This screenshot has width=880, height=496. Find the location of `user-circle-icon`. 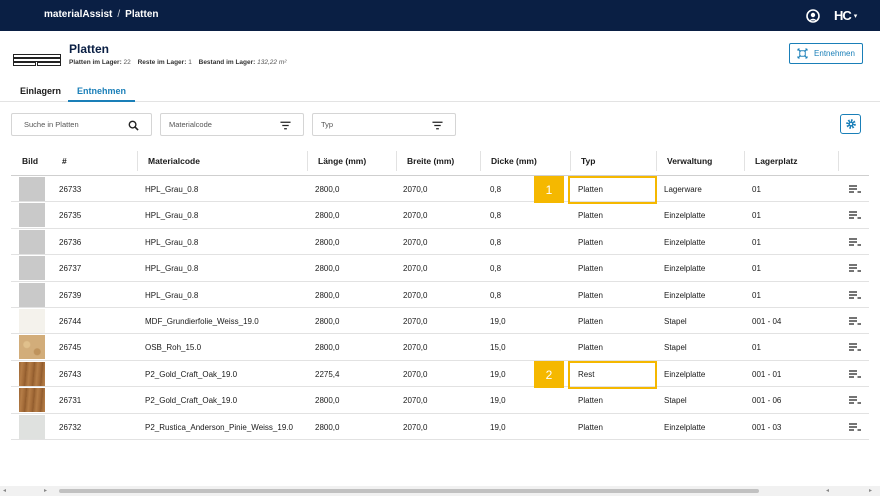

user-circle-icon is located at coordinates (813, 16).